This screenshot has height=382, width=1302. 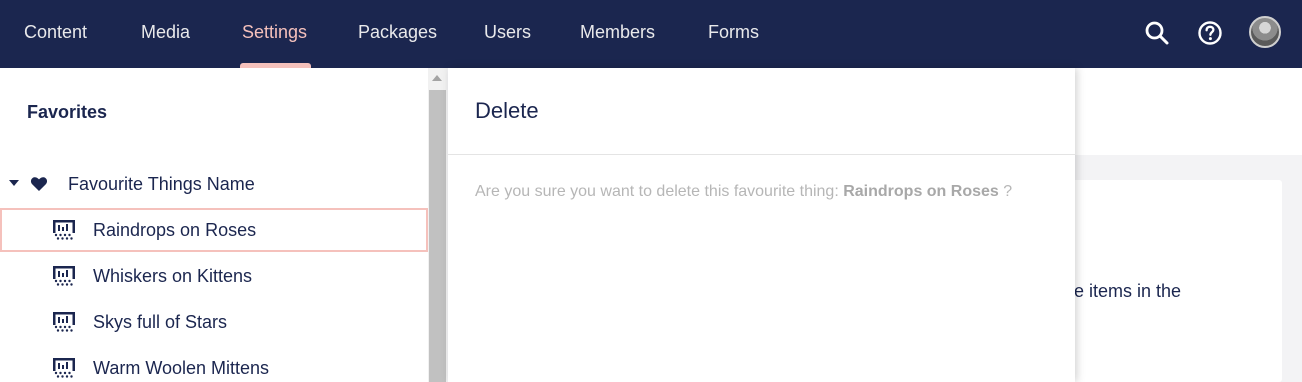 What do you see at coordinates (1188, 111) in the screenshot?
I see `editor-header` at bounding box center [1188, 111].